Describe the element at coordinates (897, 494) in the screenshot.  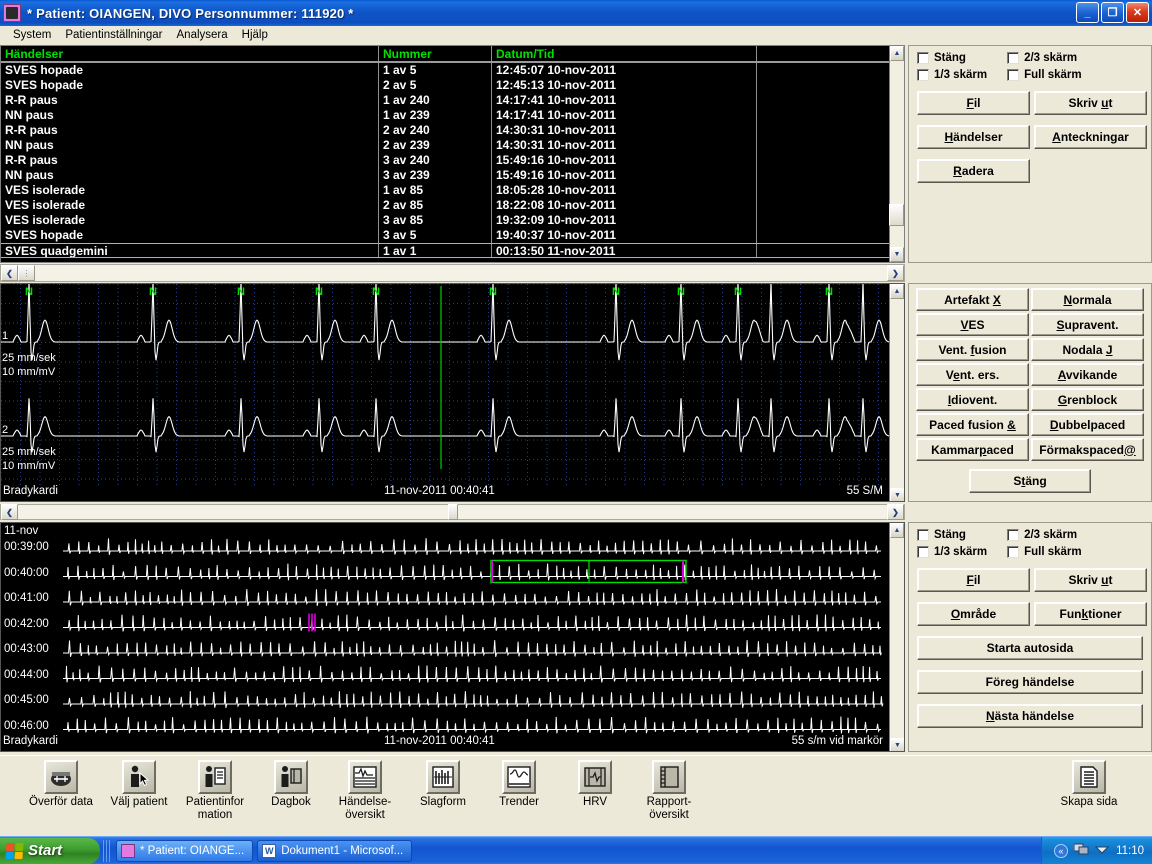
I see `ecg-scroll-down-icon: ▼` at that location.